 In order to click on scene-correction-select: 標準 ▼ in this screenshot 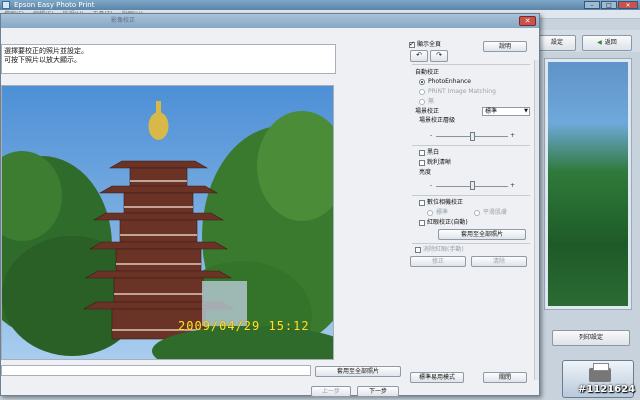, I will do `click(506, 111)`.